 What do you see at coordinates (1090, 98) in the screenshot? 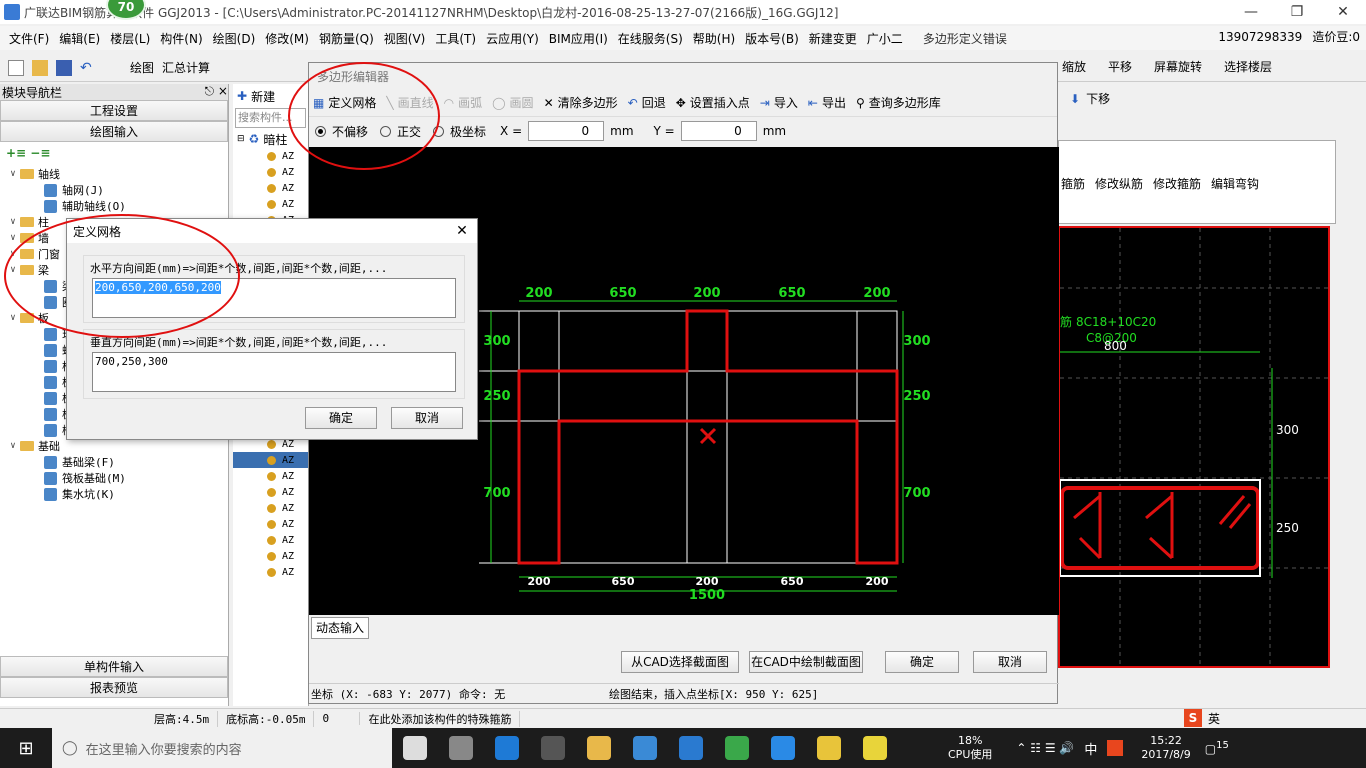
I see `move-down-button: ⬇ 下移` at bounding box center [1090, 98].